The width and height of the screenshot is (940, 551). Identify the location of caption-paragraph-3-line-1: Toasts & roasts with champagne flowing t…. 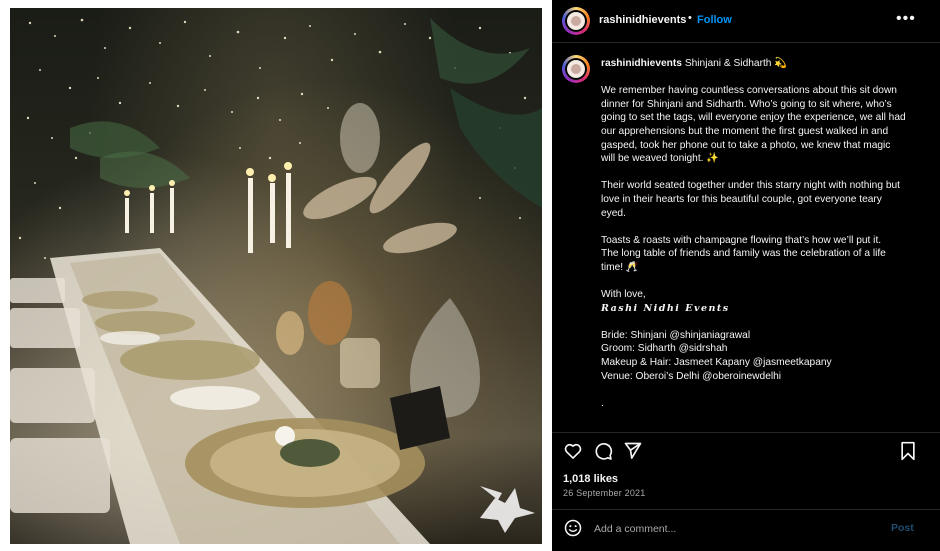
(741, 240).